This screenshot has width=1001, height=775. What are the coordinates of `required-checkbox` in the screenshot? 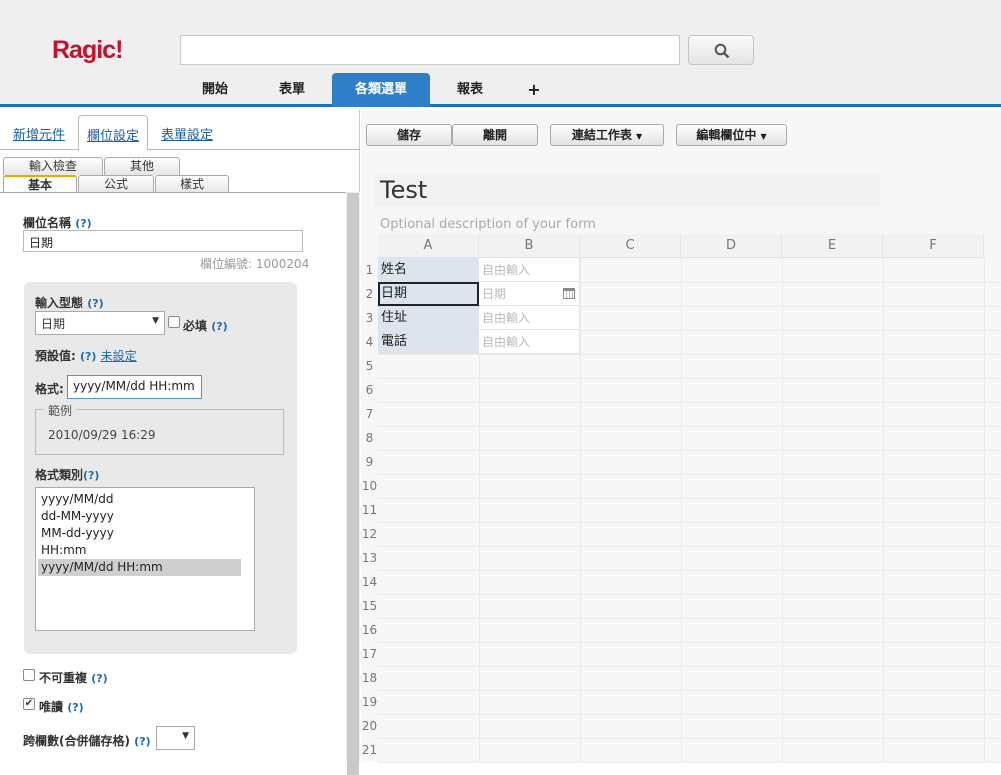 It's located at (174, 322).